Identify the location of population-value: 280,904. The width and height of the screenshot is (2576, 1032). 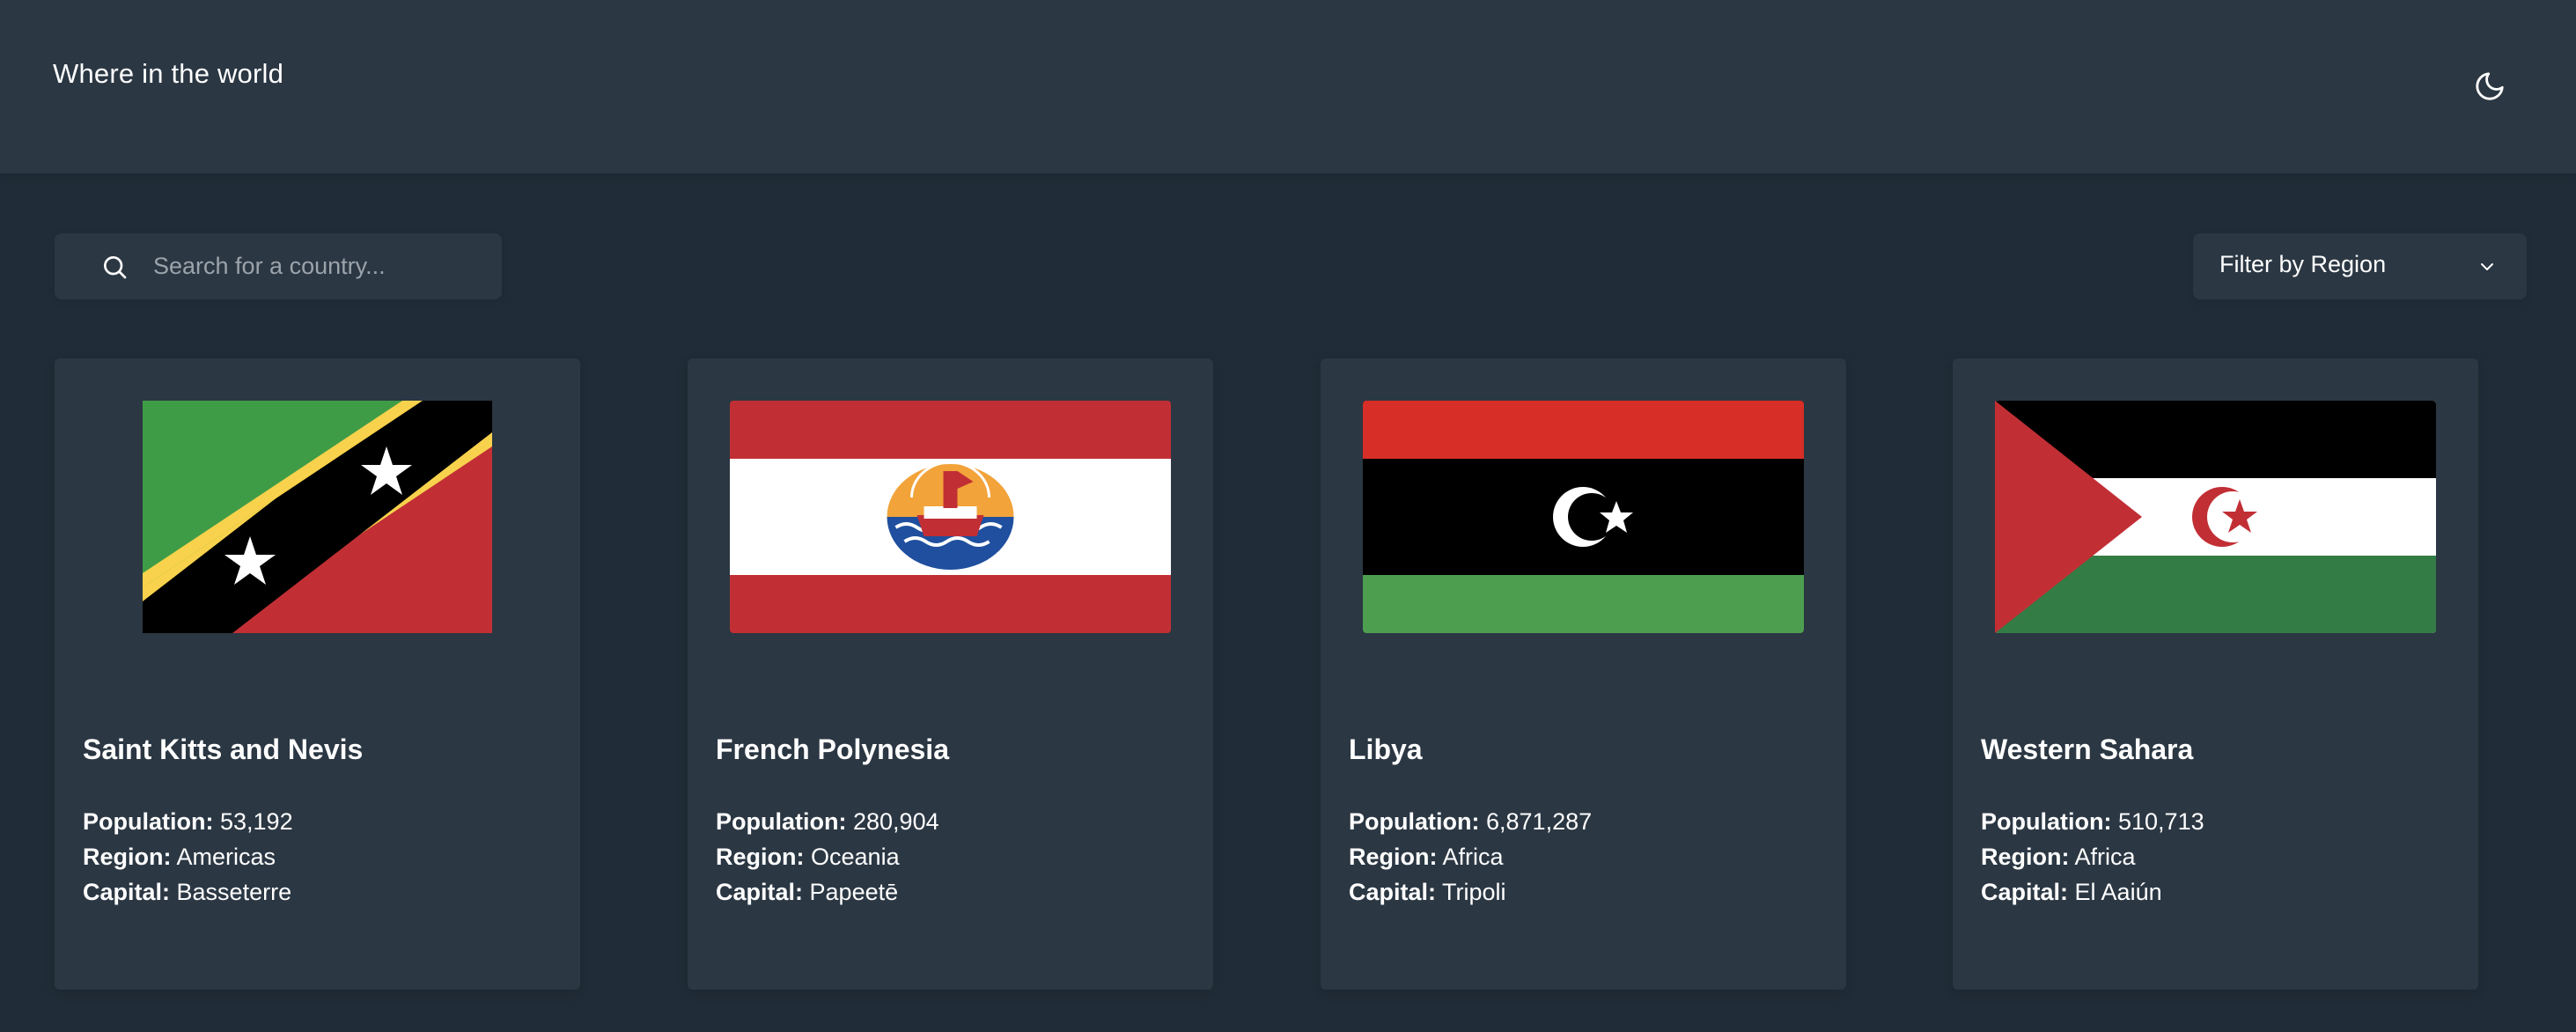
(896, 822).